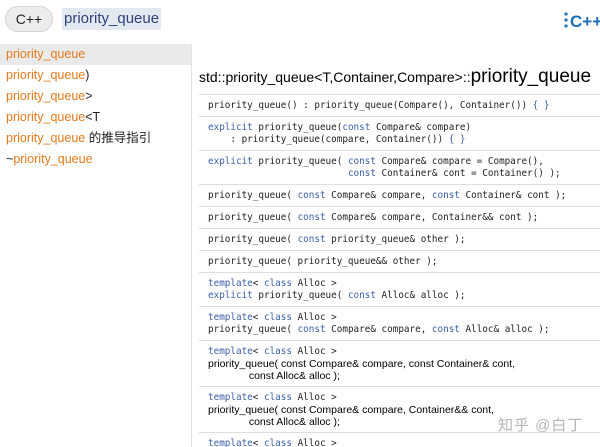 Image resolution: width=600 pixels, height=447 pixels. I want to click on code-text: : priority_queue(compare, Container()), so click(328, 139).